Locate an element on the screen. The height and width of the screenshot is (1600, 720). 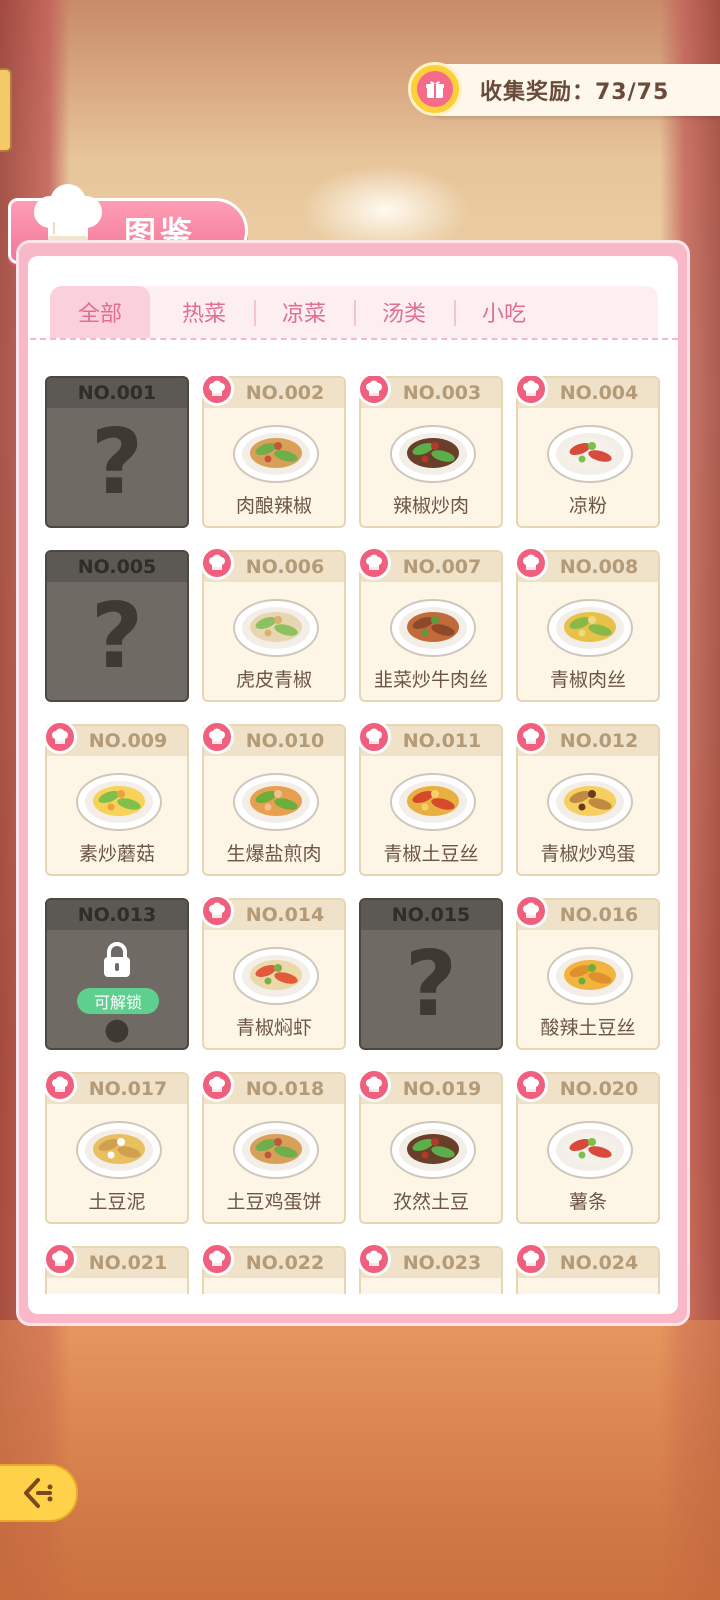
category-tabs: 全部 热菜 凉菜 汤类 小吃 is located at coordinates (354, 312).